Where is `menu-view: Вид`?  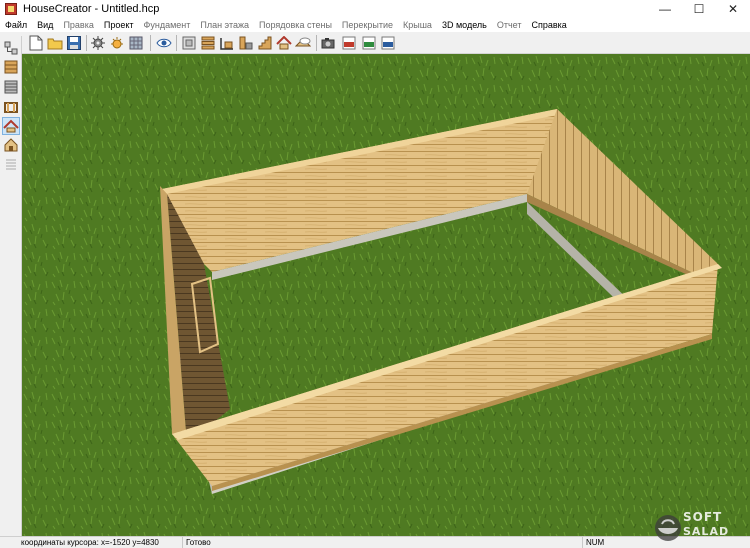 menu-view: Вид is located at coordinates (45, 25).